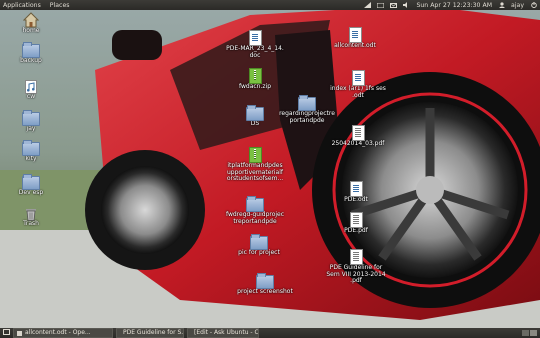 The image size is (540, 338). Describe the element at coordinates (31, 214) in the screenshot. I see `trash-icon` at that location.